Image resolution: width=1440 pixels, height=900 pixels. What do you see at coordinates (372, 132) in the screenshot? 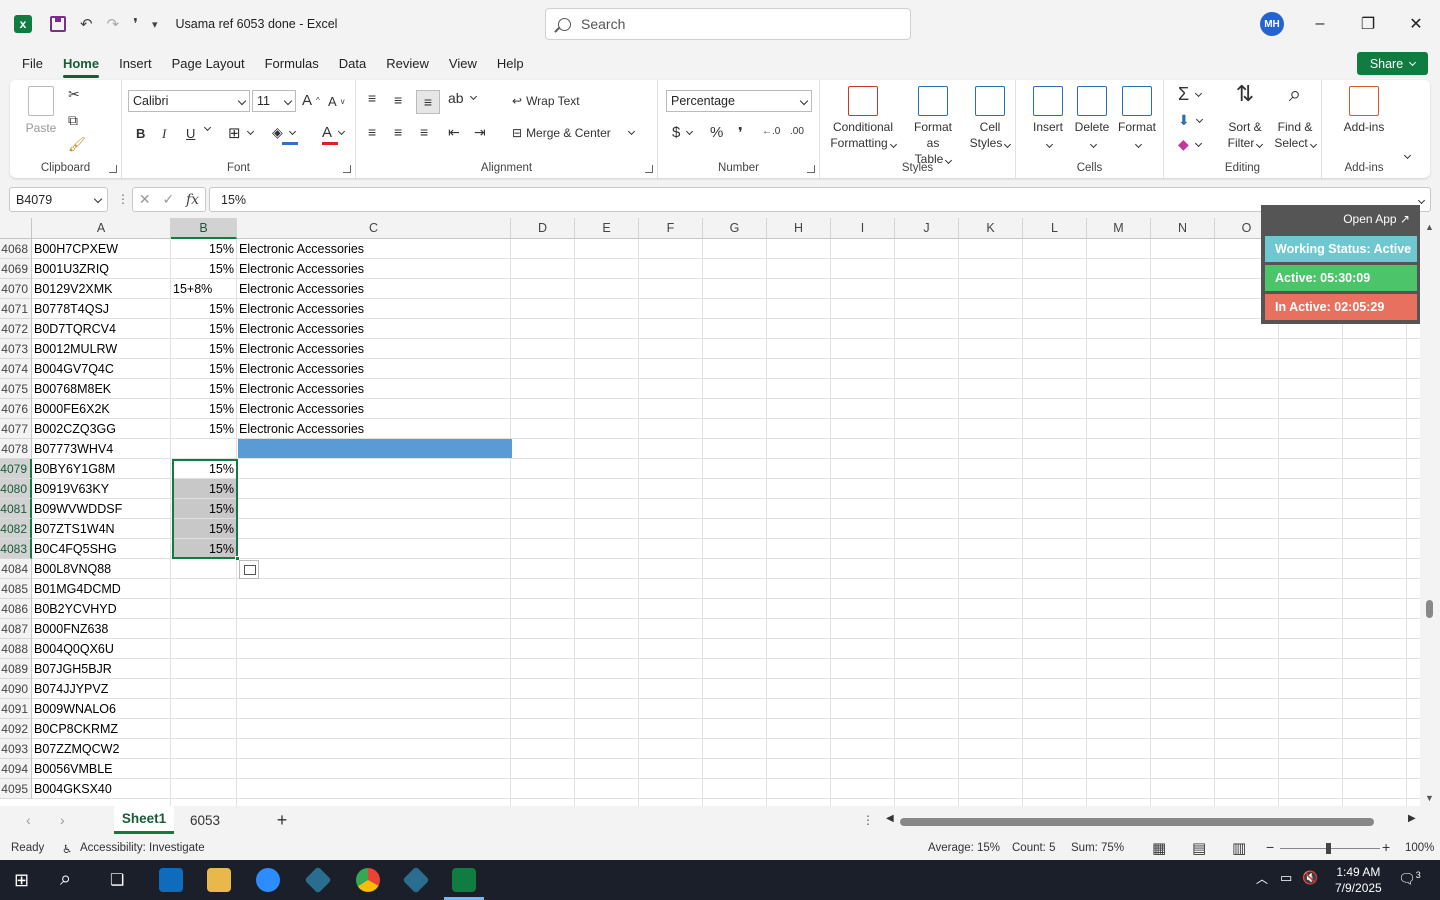
I see `align-left-icon: ≡` at bounding box center [372, 132].